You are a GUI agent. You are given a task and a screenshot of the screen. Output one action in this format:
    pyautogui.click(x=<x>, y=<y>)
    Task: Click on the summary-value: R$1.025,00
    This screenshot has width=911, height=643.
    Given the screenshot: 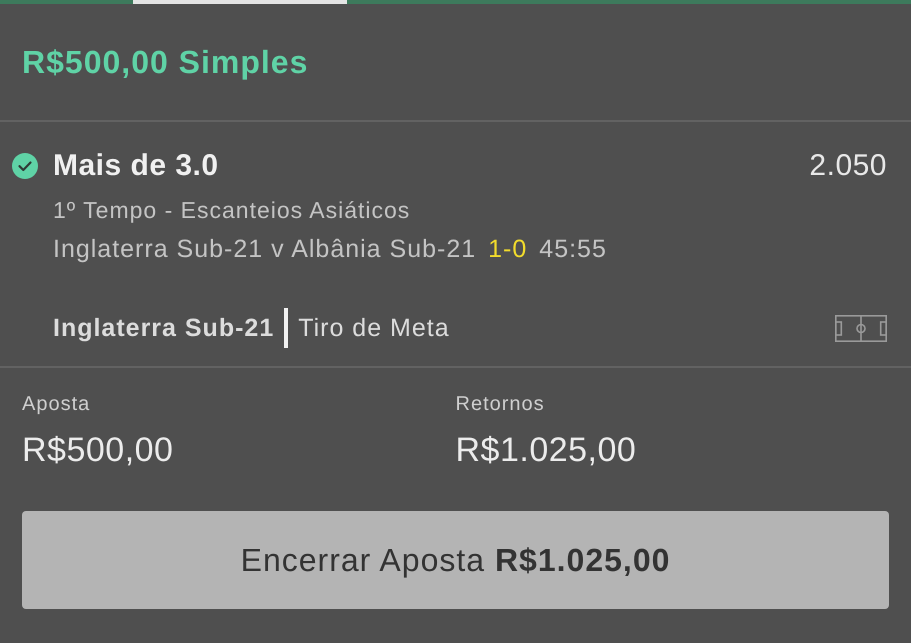 What is the action you would take?
    pyautogui.click(x=546, y=450)
    